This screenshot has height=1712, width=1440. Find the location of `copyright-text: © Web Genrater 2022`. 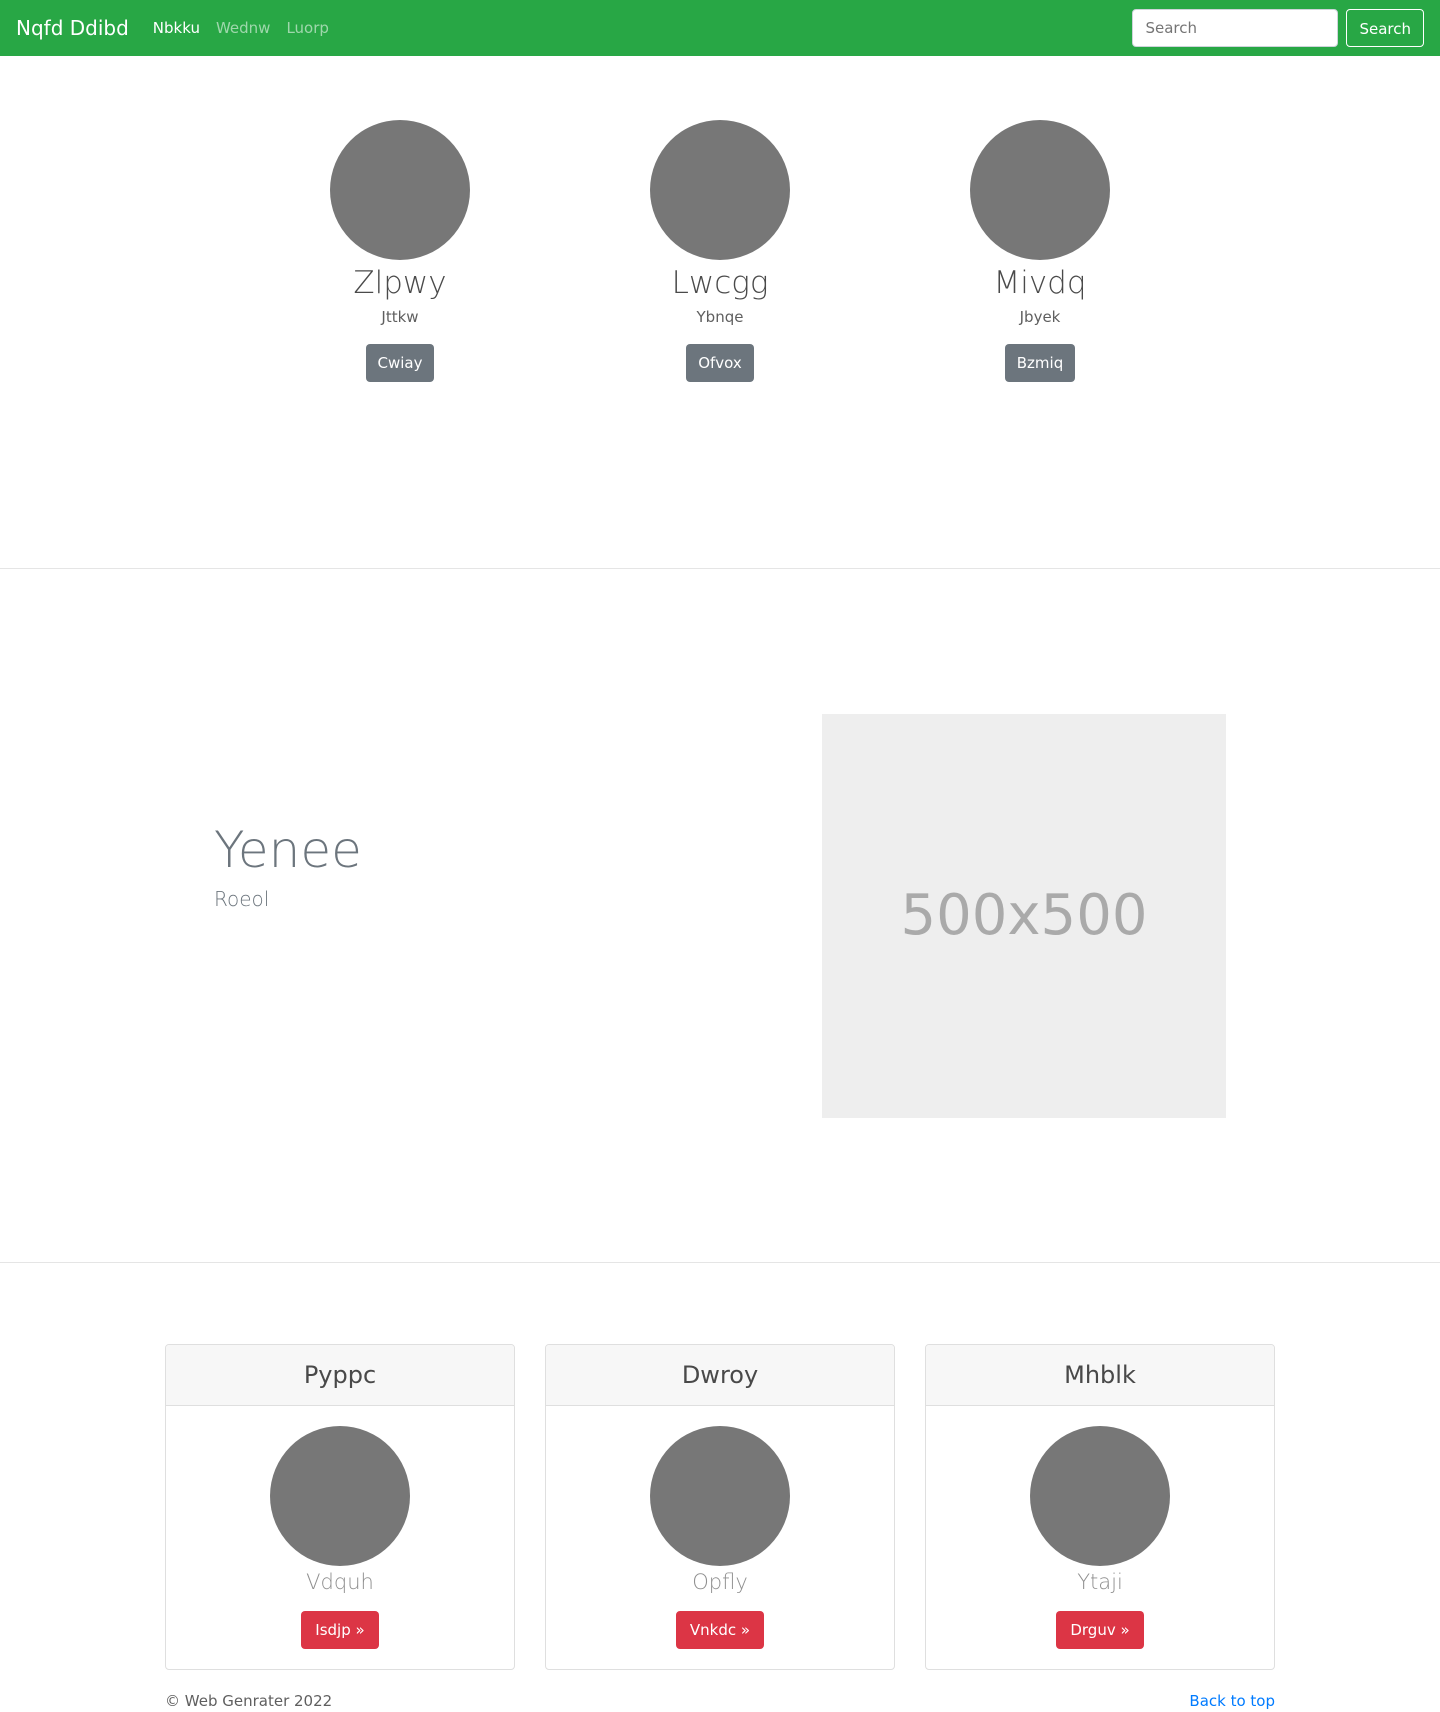

copyright-text: © Web Genrater 2022 is located at coordinates (249, 1701).